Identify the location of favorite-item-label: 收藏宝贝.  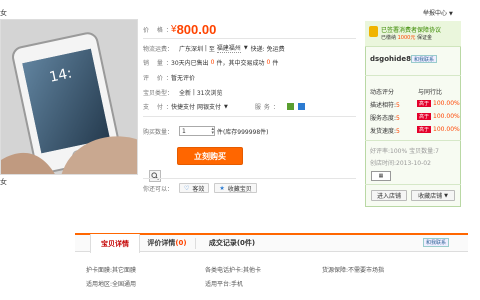
(239, 189).